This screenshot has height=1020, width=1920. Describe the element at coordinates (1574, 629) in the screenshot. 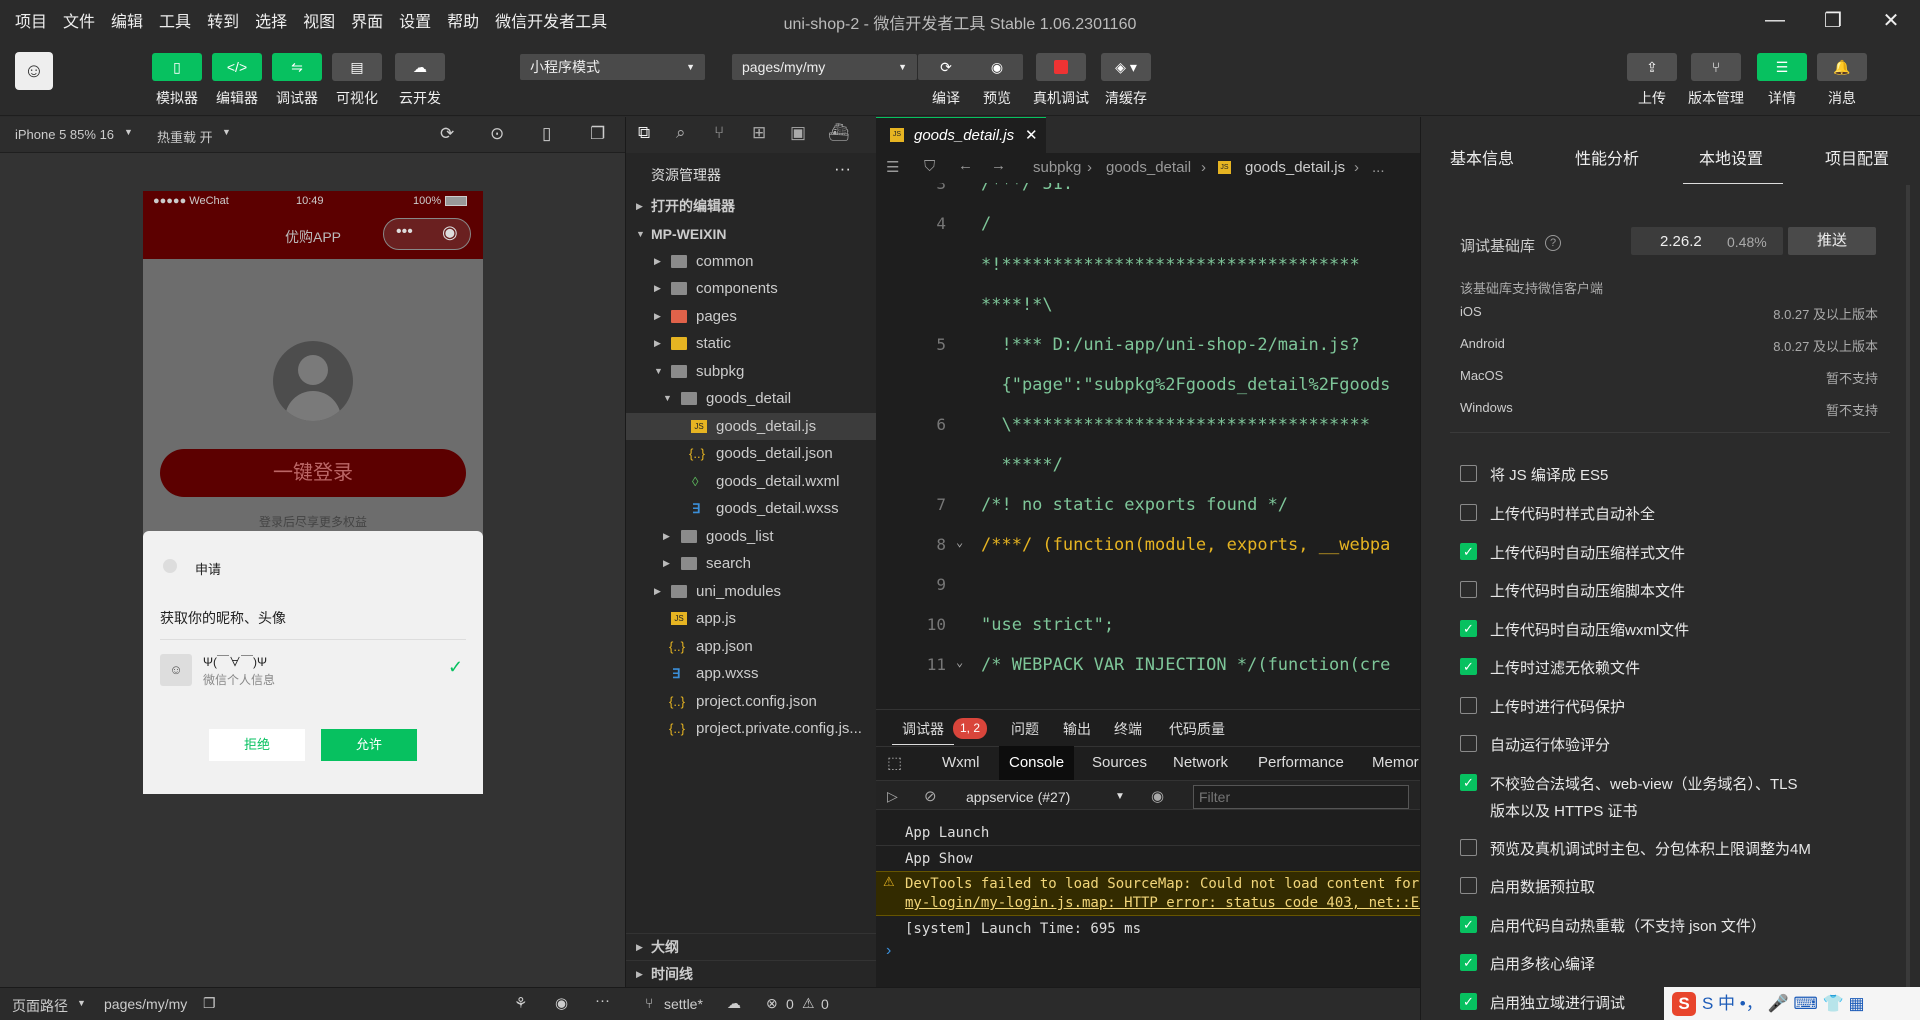

I see `option-row: ✓ 上传代码时自动压缩wxml文件` at that location.